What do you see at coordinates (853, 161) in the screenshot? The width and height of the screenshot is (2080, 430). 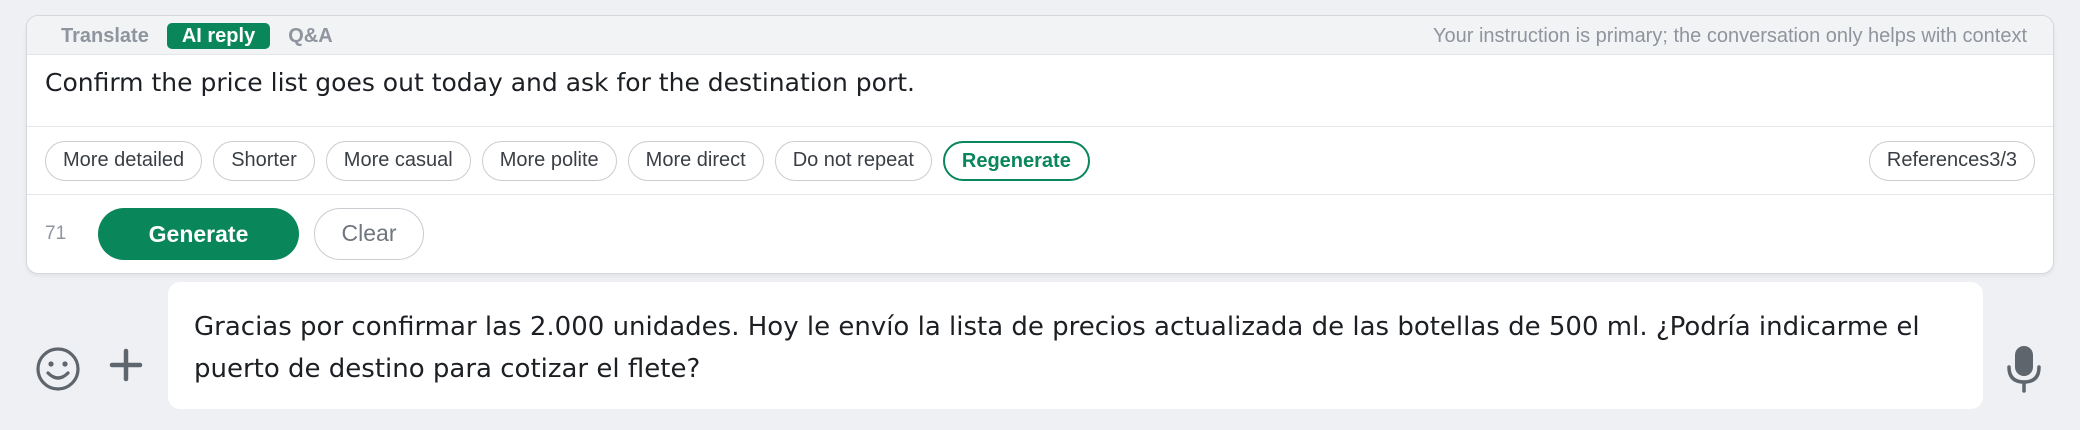 I see `do-not-repeat-chip: Do not repeat` at bounding box center [853, 161].